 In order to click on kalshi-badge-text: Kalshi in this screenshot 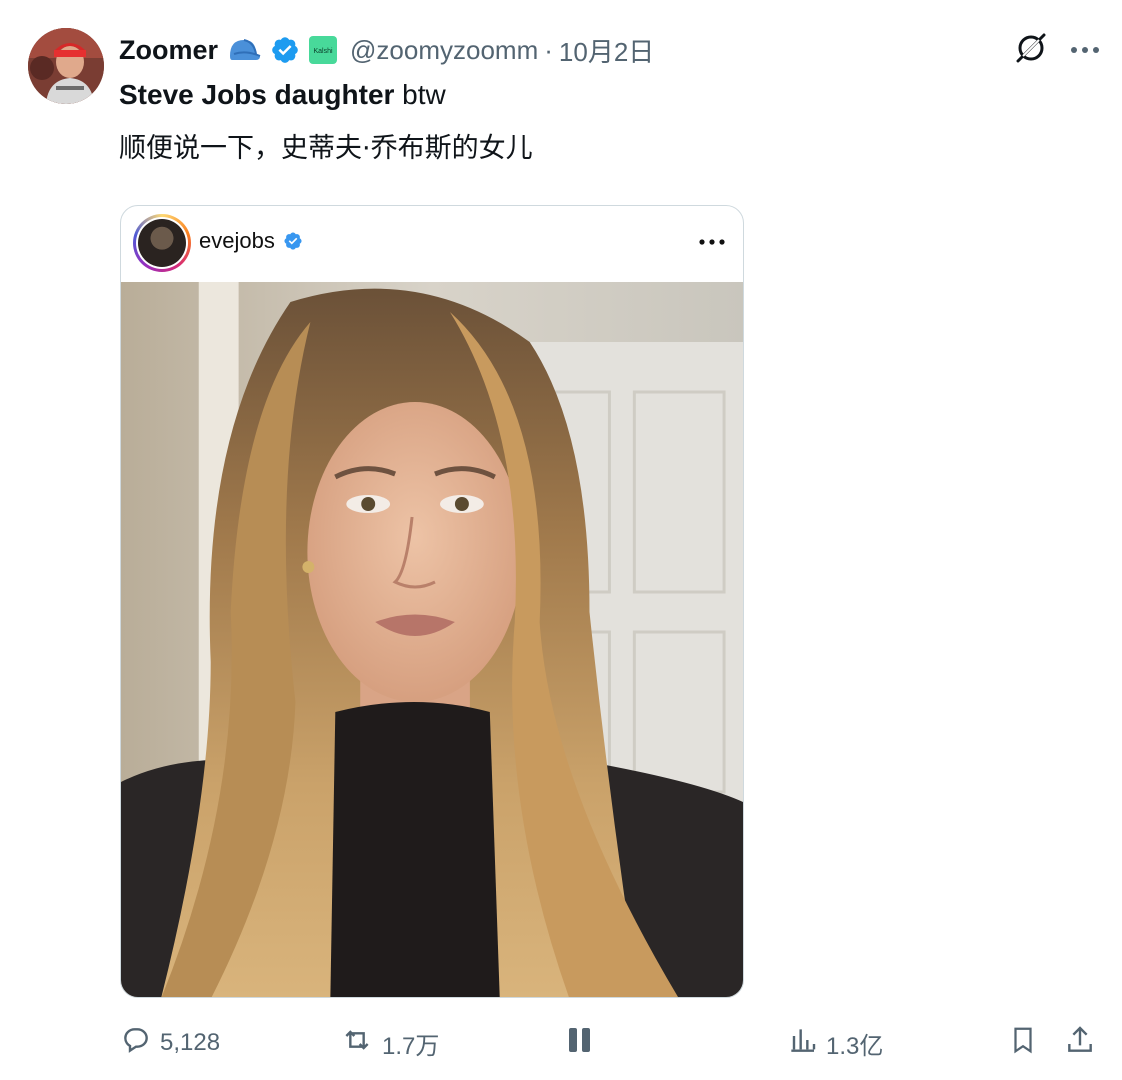, I will do `click(323, 51)`.